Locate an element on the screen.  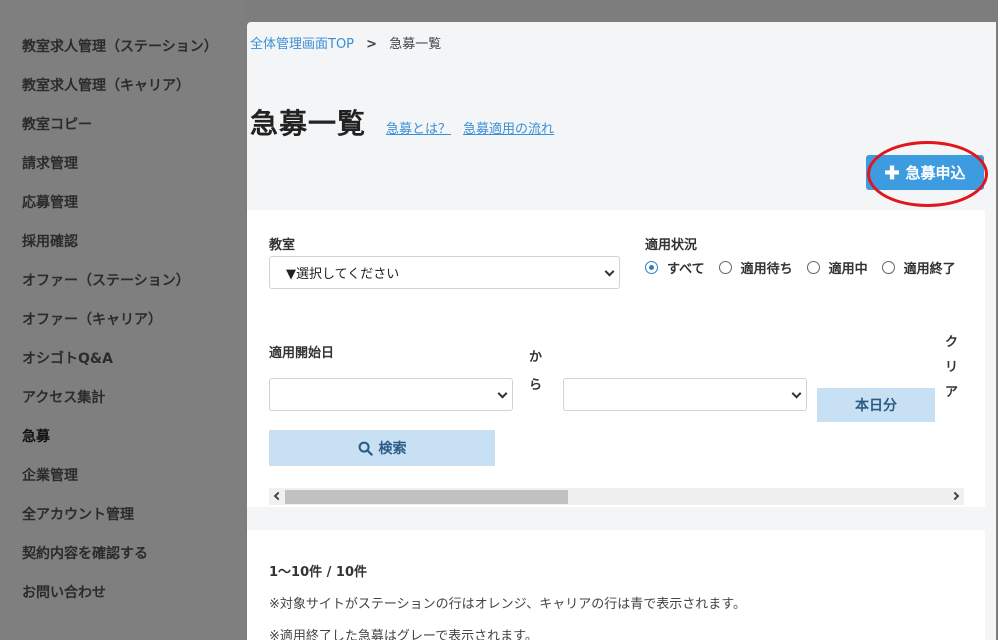
page-title: 急募一覧 is located at coordinates (308, 123).